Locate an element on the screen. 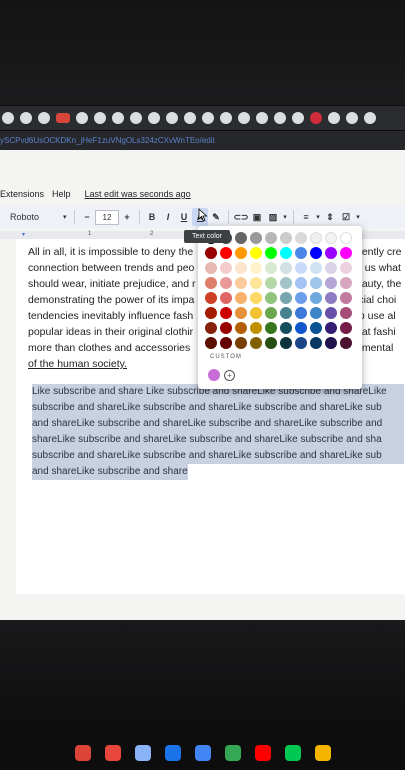 This screenshot has width=405, height=770. youtube-bookmark-icon is located at coordinates (63, 118).